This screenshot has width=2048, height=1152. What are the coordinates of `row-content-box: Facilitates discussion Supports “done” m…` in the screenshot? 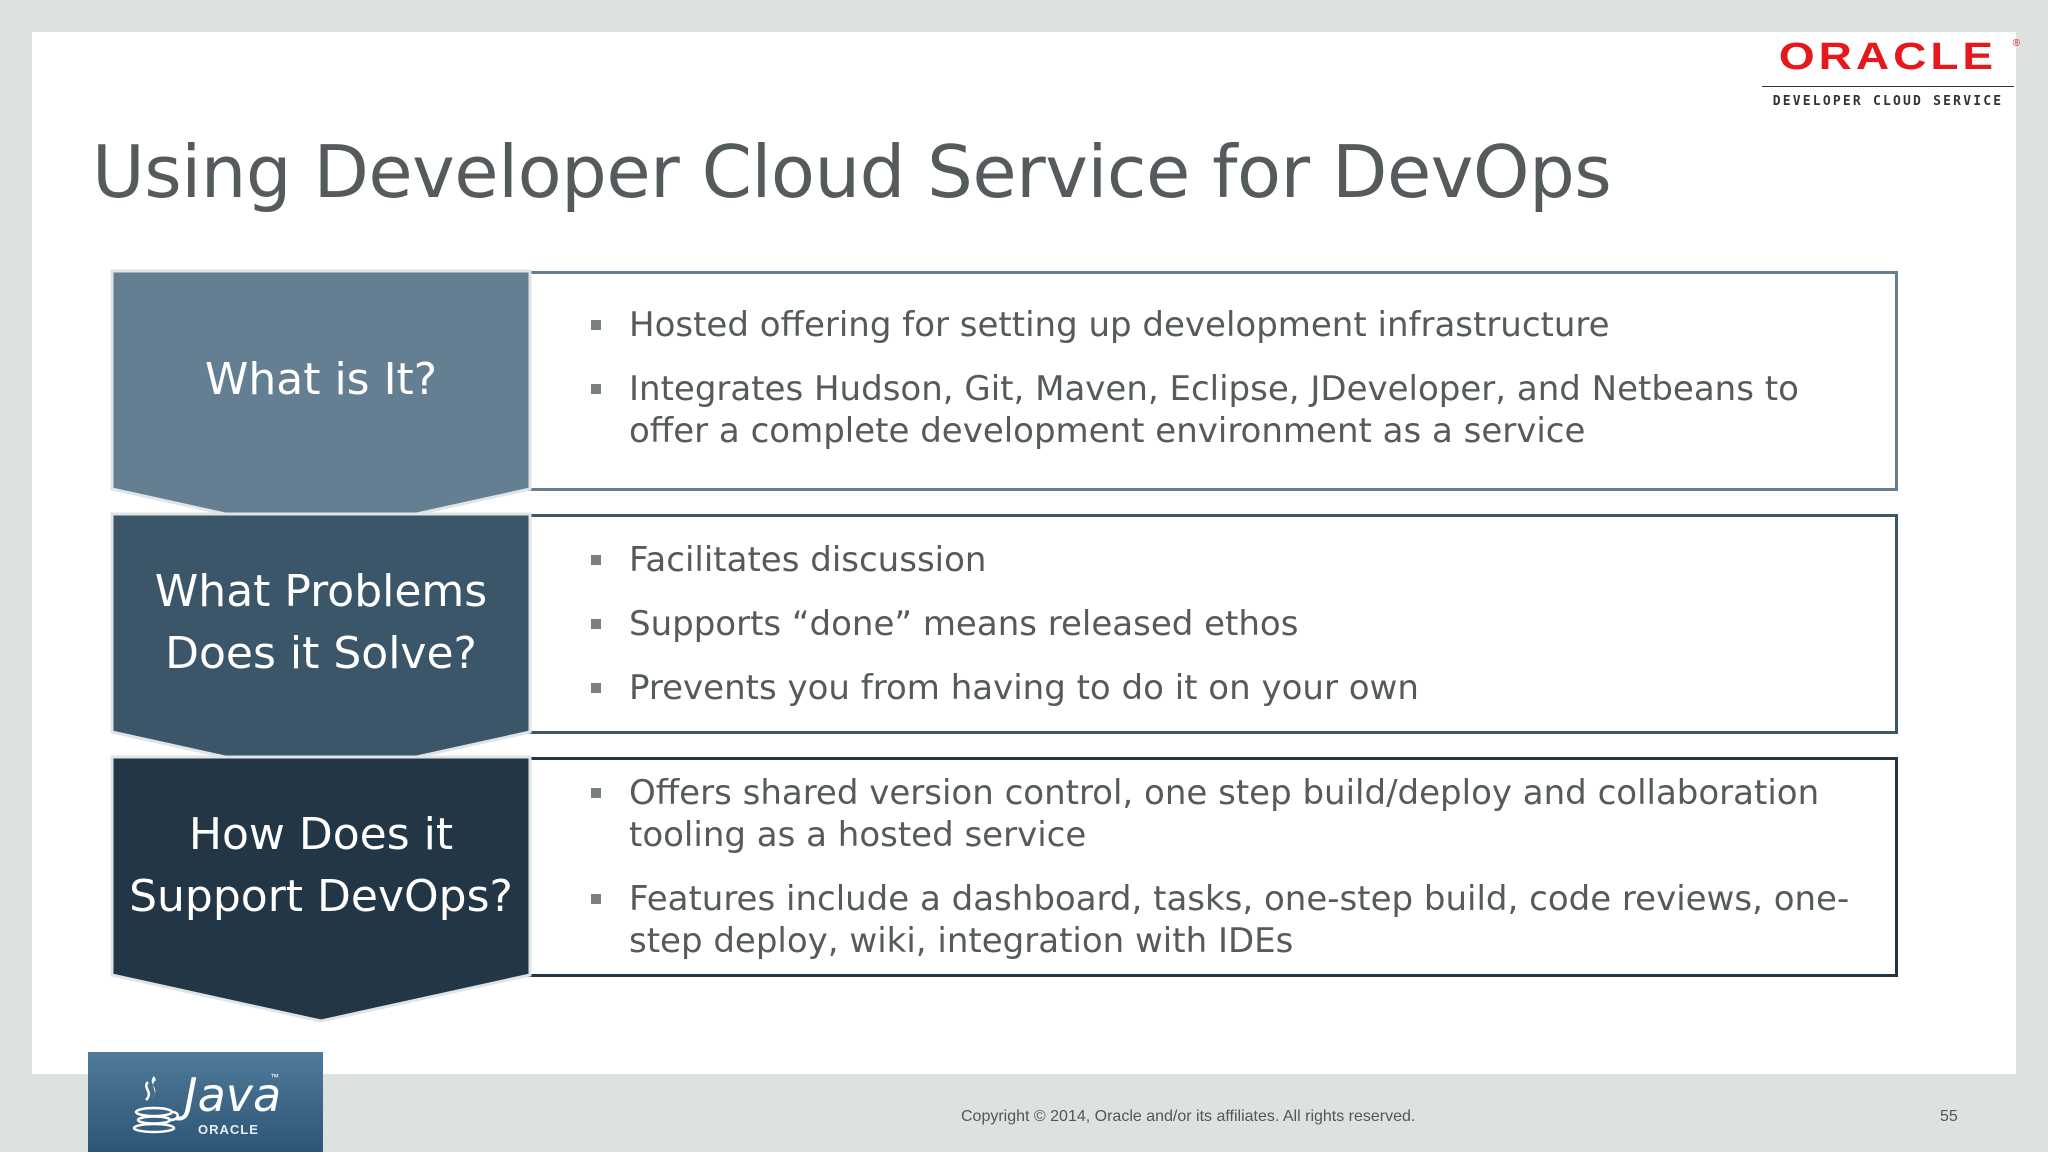 It's located at (1213, 624).